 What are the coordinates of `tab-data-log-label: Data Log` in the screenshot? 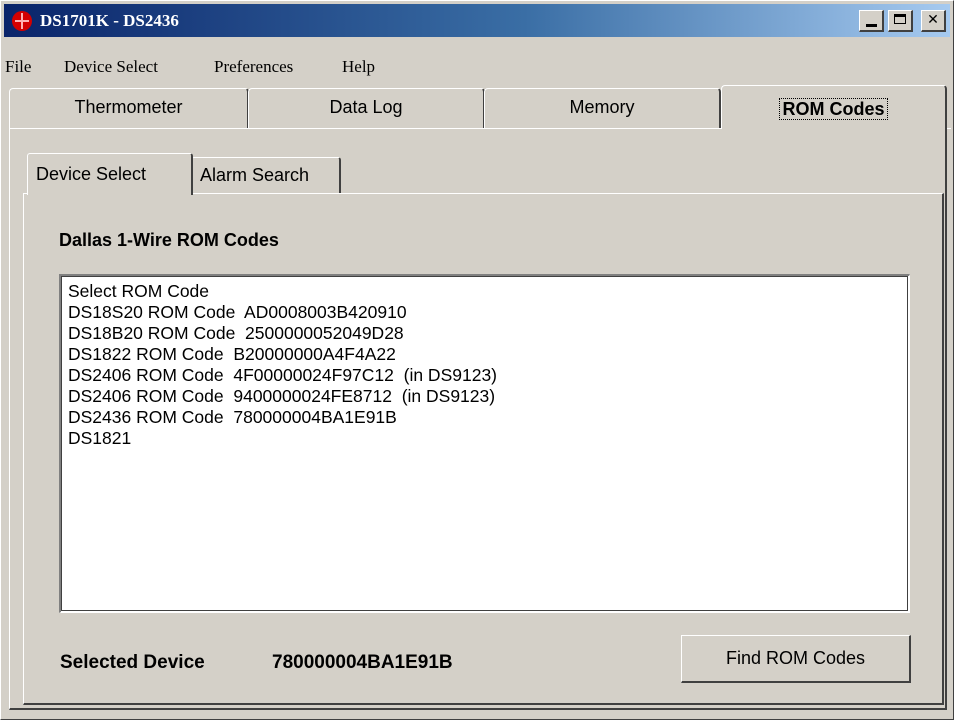 It's located at (366, 107).